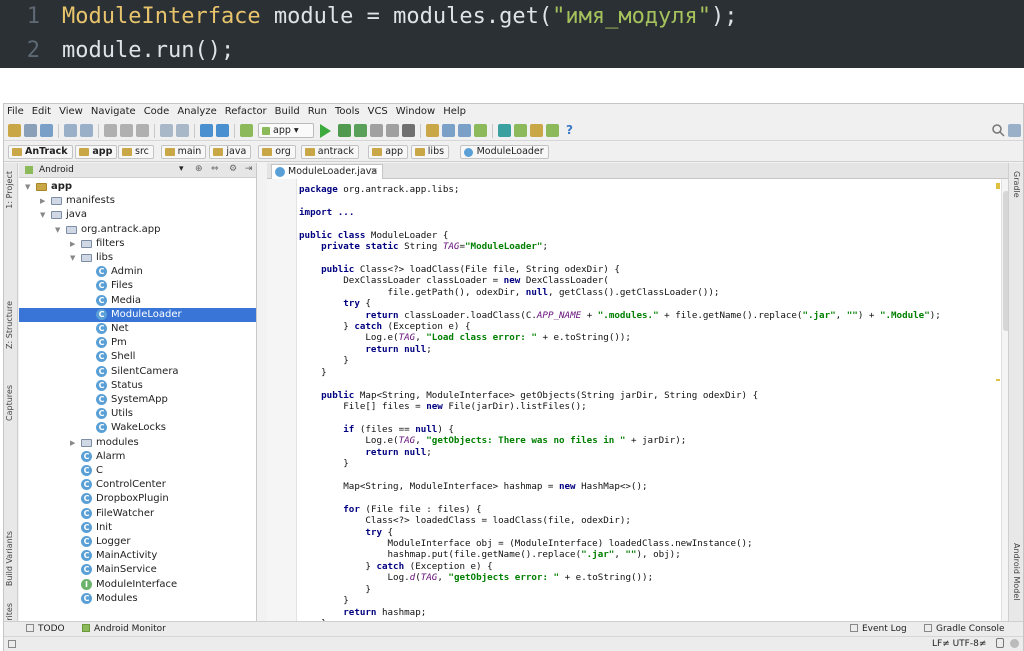  What do you see at coordinates (137, 428) in the screenshot?
I see `tree-class-item: C WakeLocks` at bounding box center [137, 428].